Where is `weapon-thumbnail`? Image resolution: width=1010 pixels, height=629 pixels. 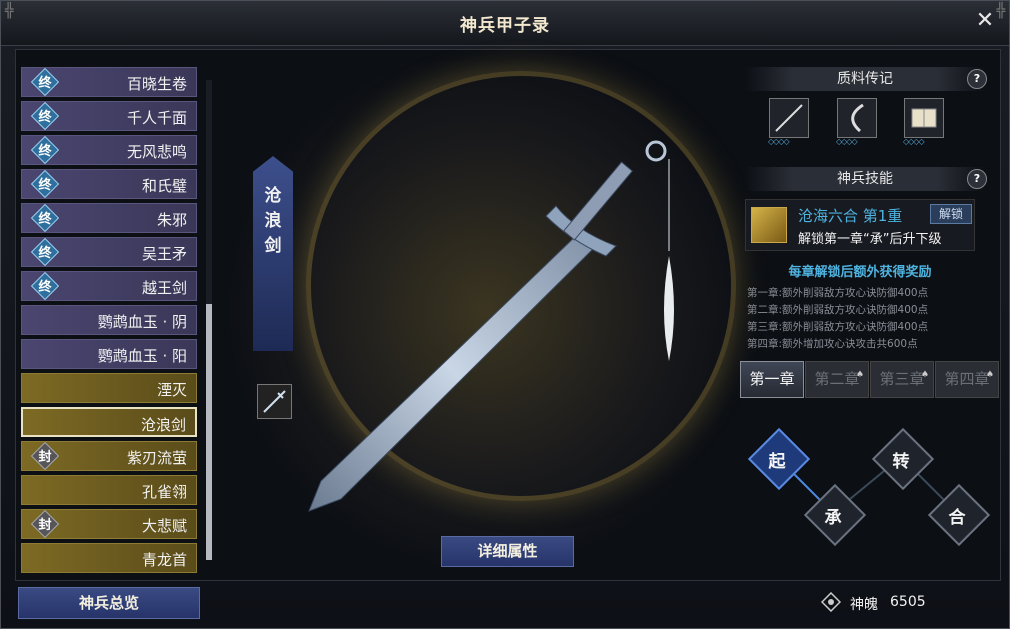
weapon-thumbnail is located at coordinates (274, 401).